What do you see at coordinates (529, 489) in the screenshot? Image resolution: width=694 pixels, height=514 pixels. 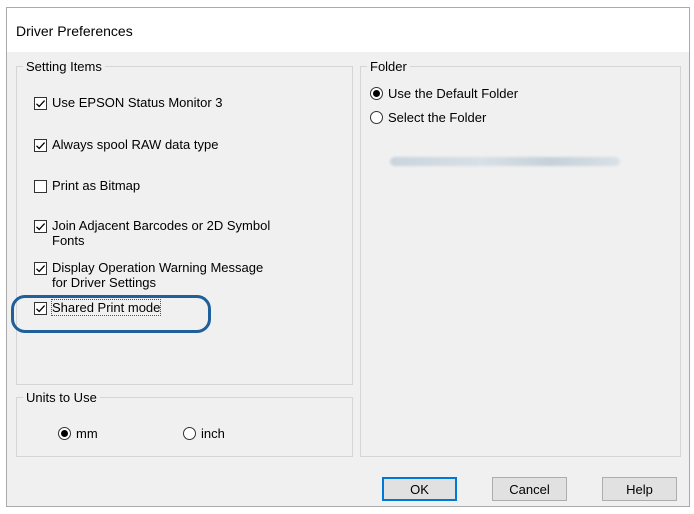 I see `cancel-button: Cancel` at bounding box center [529, 489].